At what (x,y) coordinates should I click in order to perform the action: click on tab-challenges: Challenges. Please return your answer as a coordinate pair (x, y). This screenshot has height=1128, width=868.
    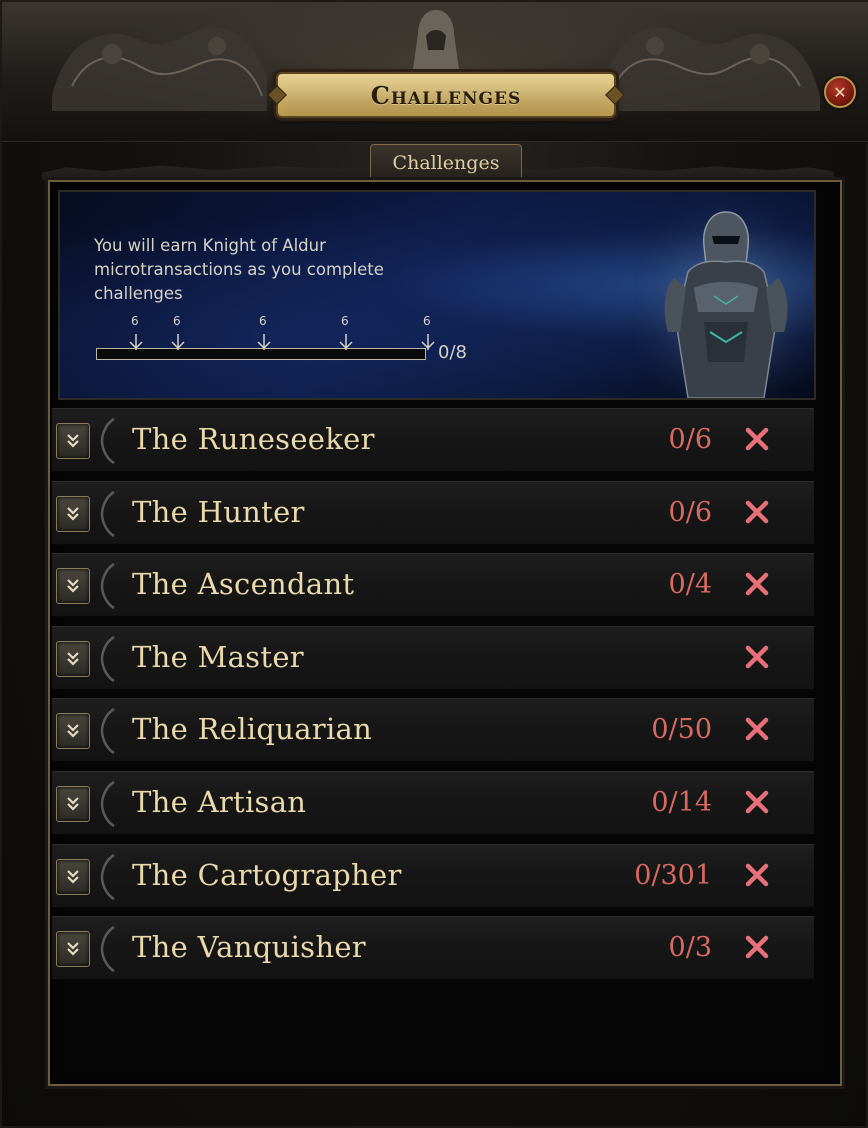
    Looking at the image, I should click on (446, 162).